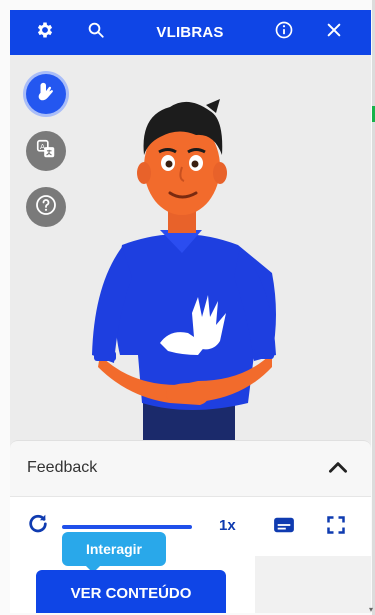 The height and width of the screenshot is (615, 375). I want to click on close-icon, so click(334, 32).